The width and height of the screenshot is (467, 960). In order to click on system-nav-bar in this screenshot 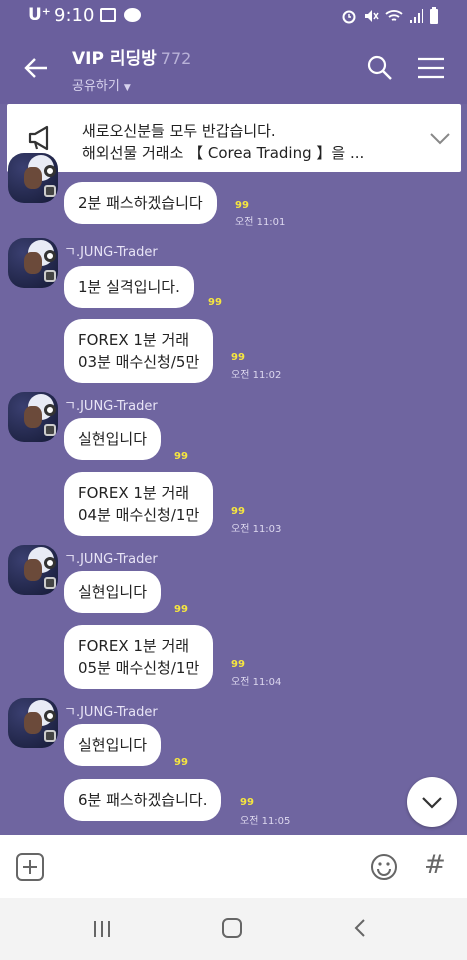, I will do `click(233, 929)`.